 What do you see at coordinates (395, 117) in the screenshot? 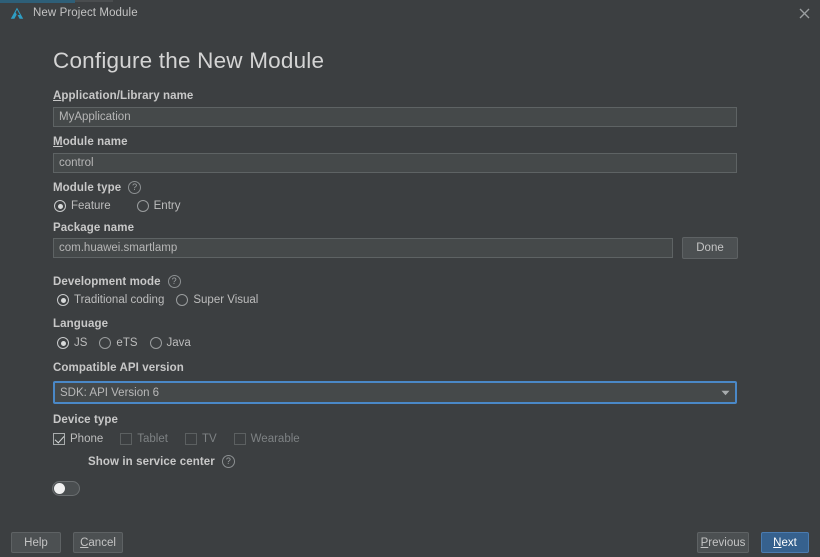
I see `app-name-input` at bounding box center [395, 117].